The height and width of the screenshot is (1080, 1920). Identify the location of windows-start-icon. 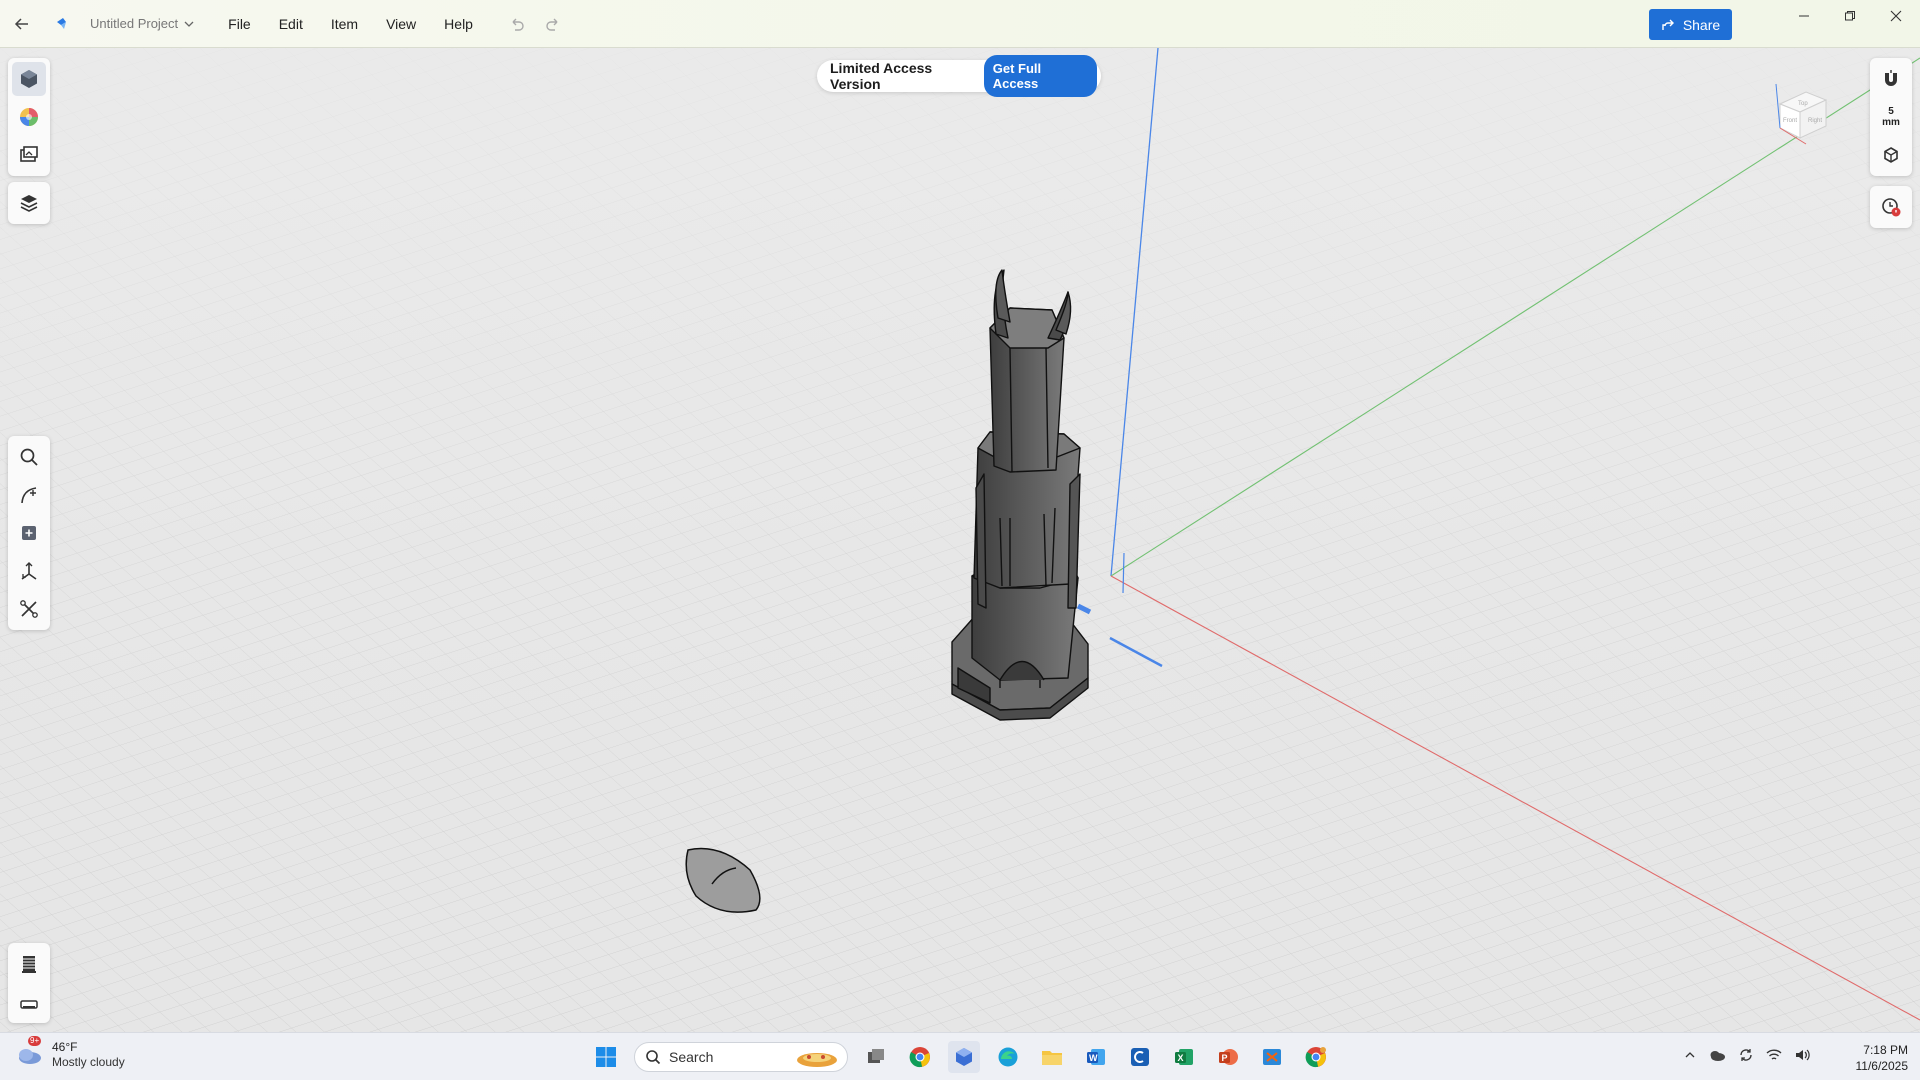
(606, 1057).